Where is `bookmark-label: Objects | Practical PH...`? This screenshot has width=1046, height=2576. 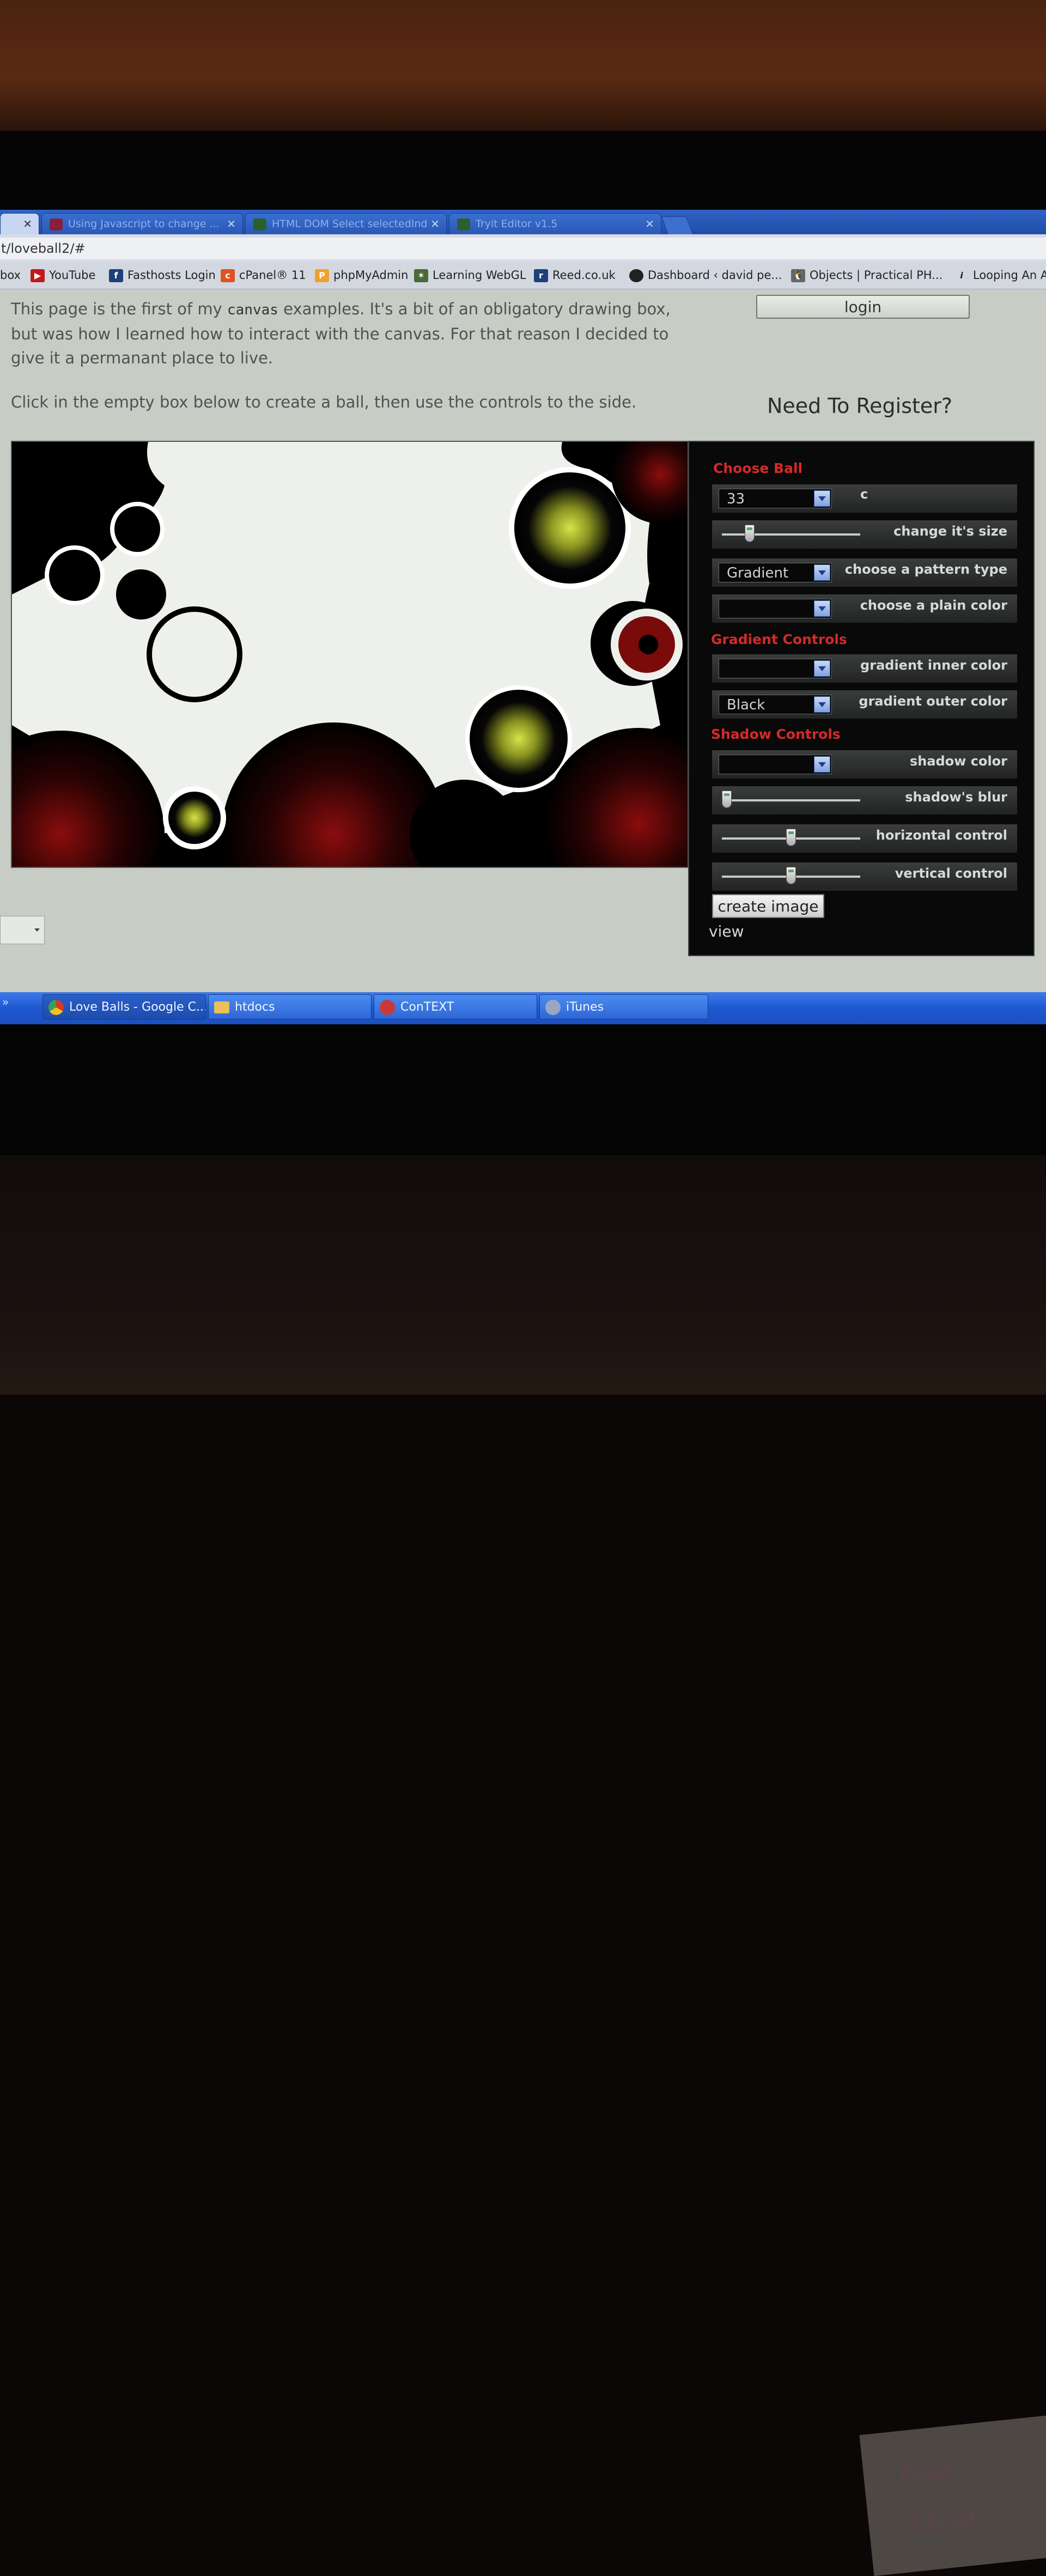 bookmark-label: Objects | Practical PH... is located at coordinates (876, 275).